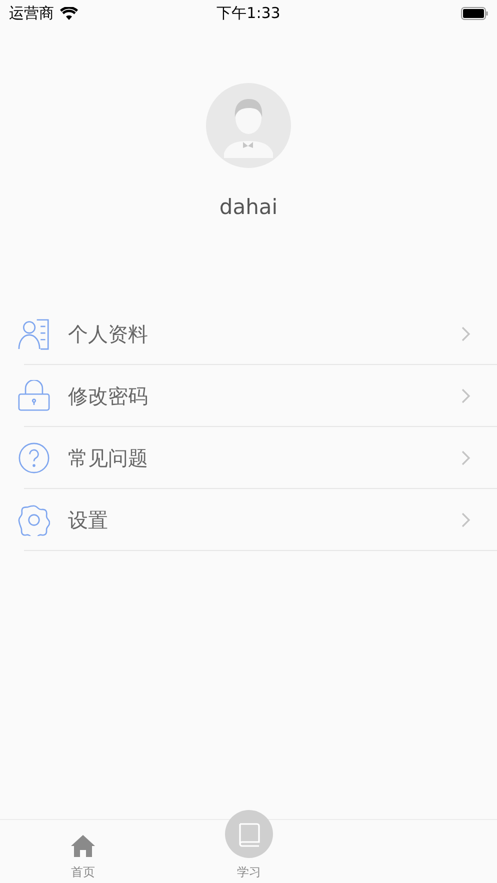 The image size is (497, 883). I want to click on tab-item: 首页, so click(83, 857).